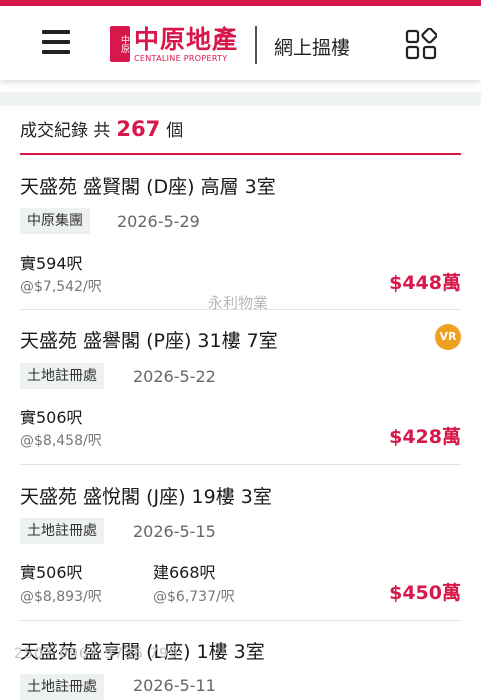 The image size is (481, 700). What do you see at coordinates (186, 39) in the screenshot?
I see `logo-chinese: 中原地產` at bounding box center [186, 39].